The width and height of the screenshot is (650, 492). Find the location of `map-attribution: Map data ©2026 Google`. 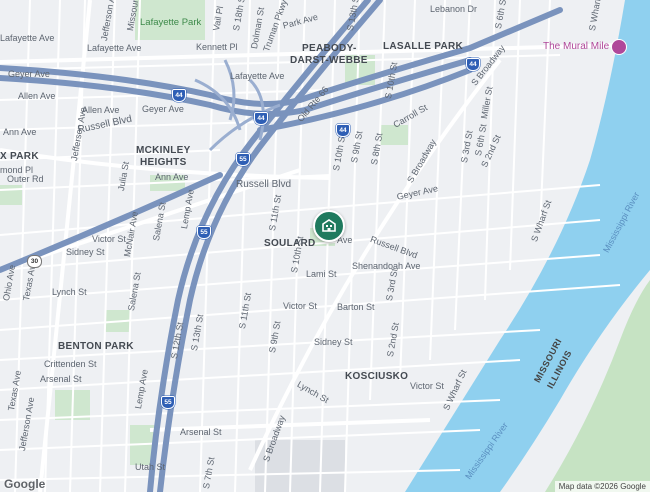

map-attribution: Map data ©2026 Google is located at coordinates (602, 486).